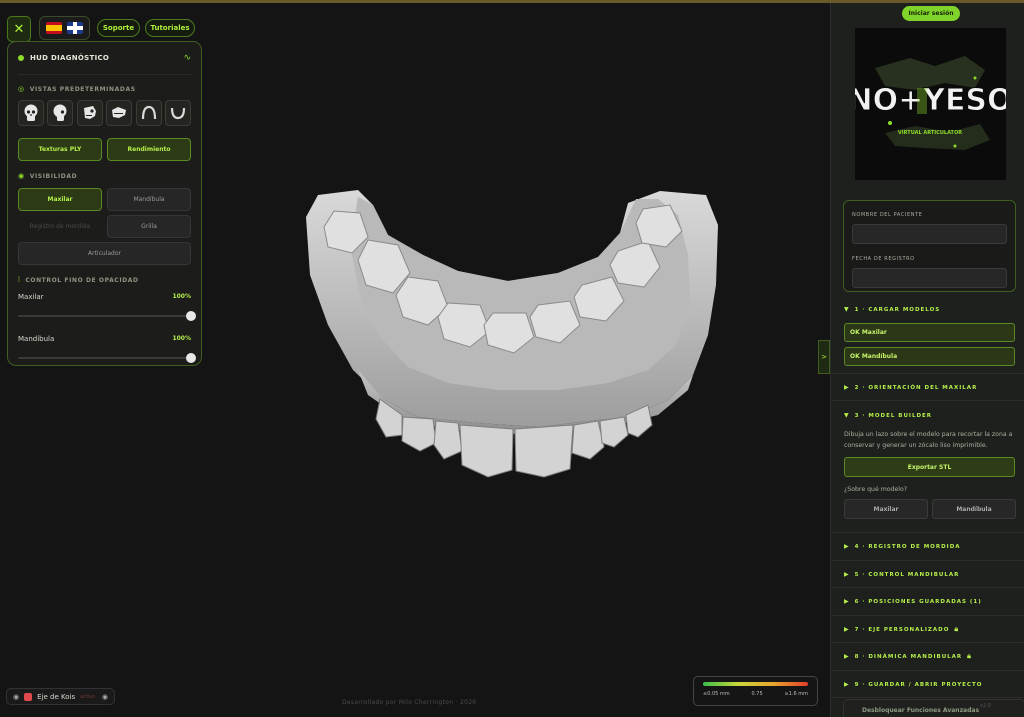  Describe the element at coordinates (104, 113) in the screenshot. I see `preset-views` at that location.